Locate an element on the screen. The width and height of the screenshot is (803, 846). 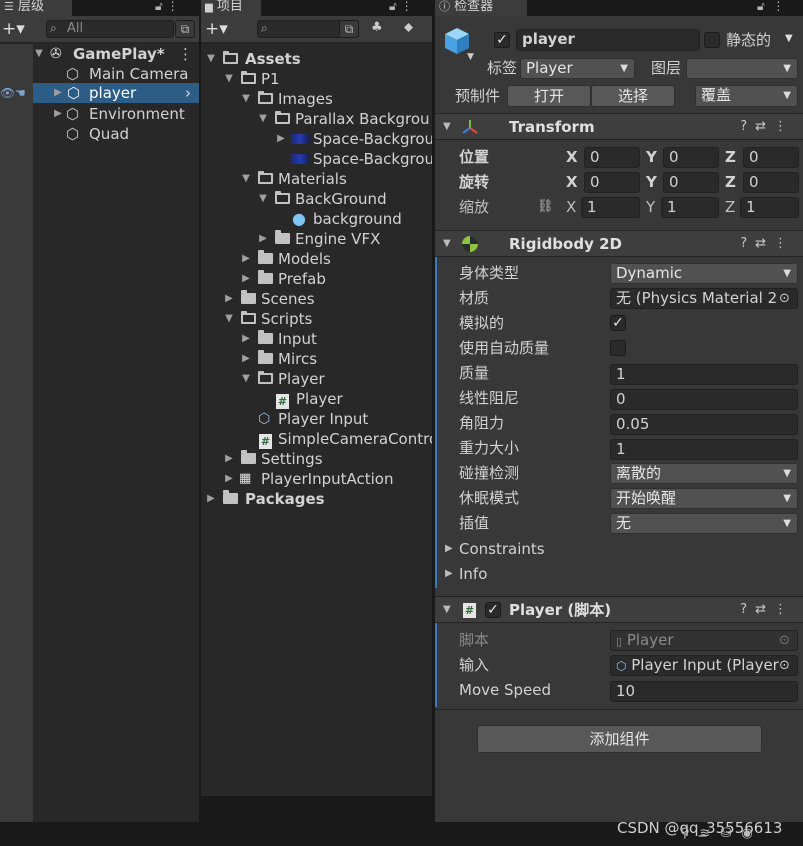
scene-more-icon: ⋮ is located at coordinates (185, 54).